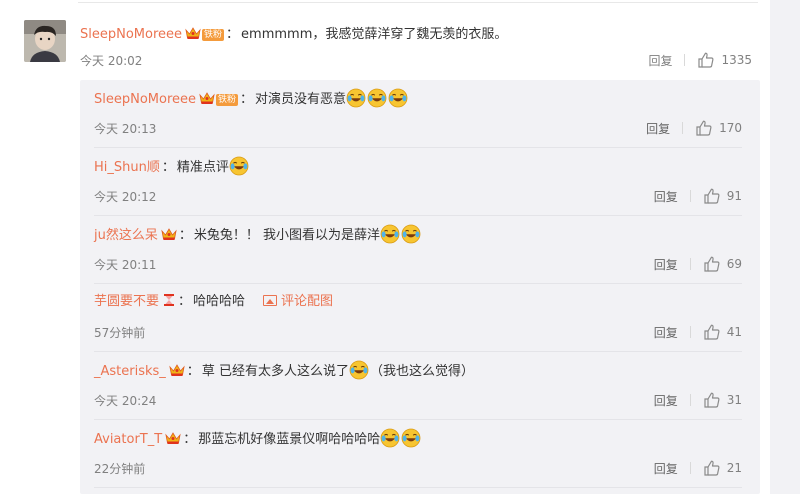  Describe the element at coordinates (698, 196) in the screenshot. I see `reply-actions: 回复 91` at that location.